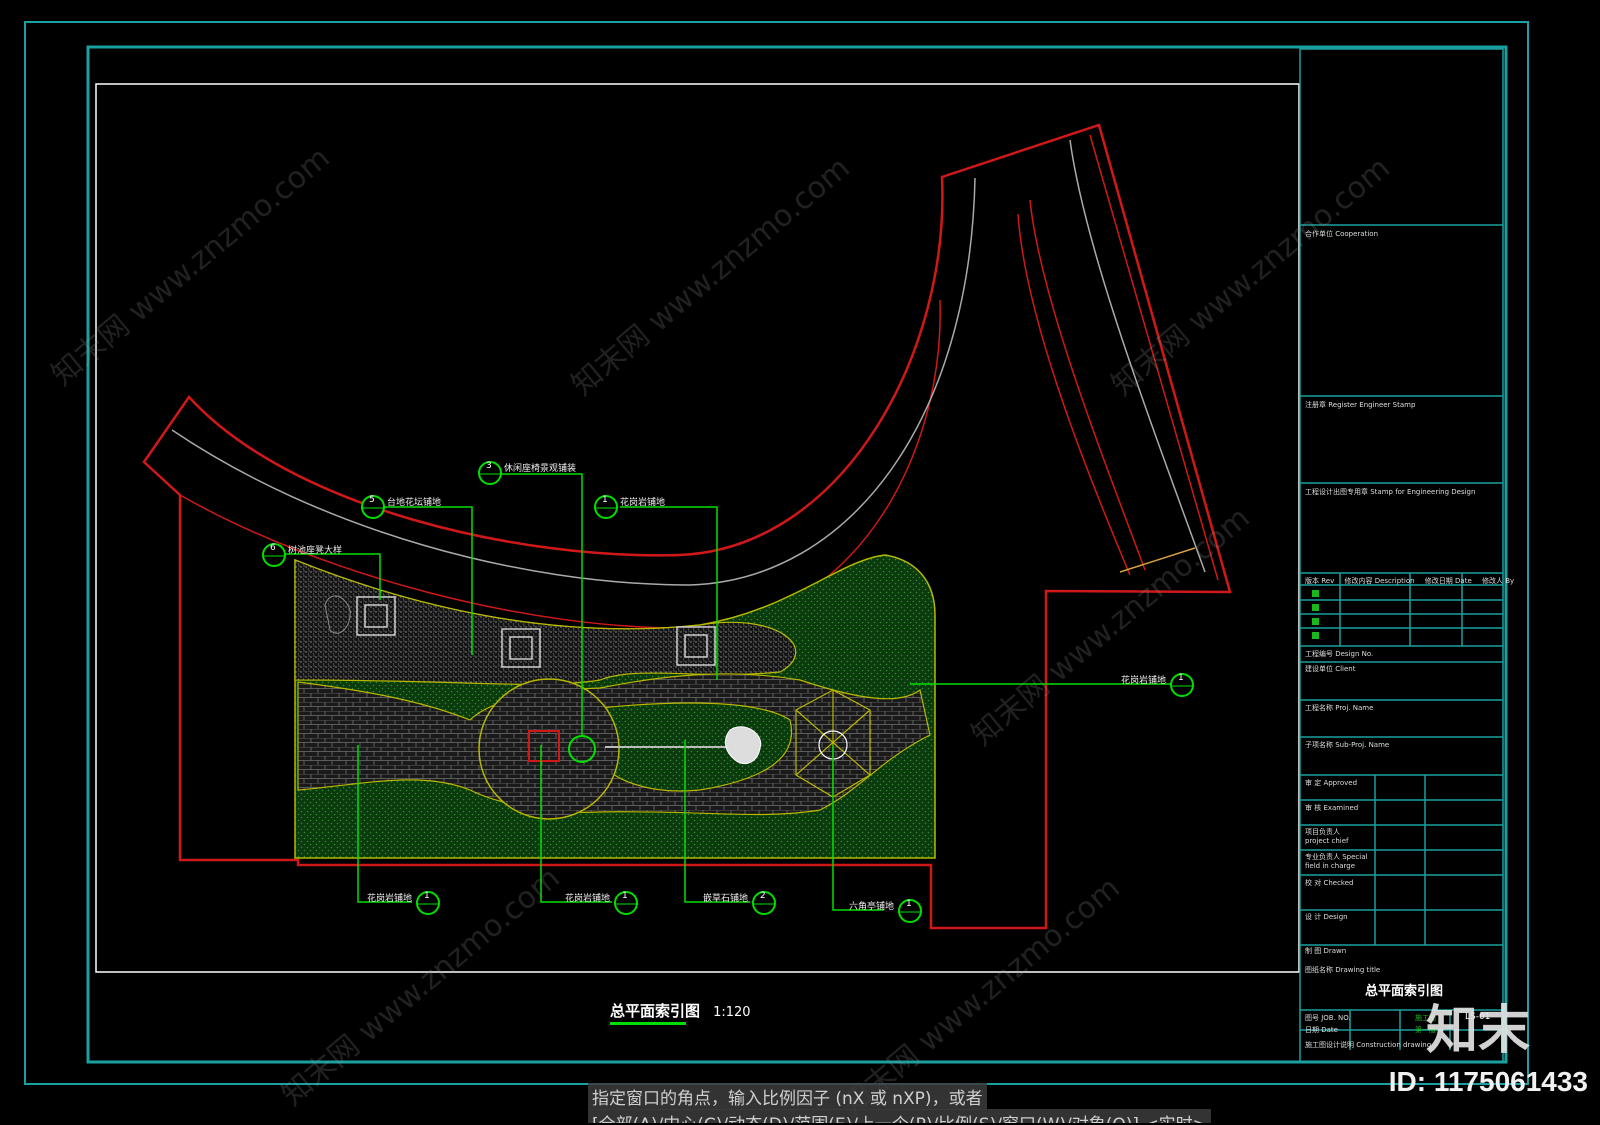  What do you see at coordinates (1327, 836) in the screenshot?
I see `tb-project-chief: 项目负责人 project chief` at bounding box center [1327, 836].